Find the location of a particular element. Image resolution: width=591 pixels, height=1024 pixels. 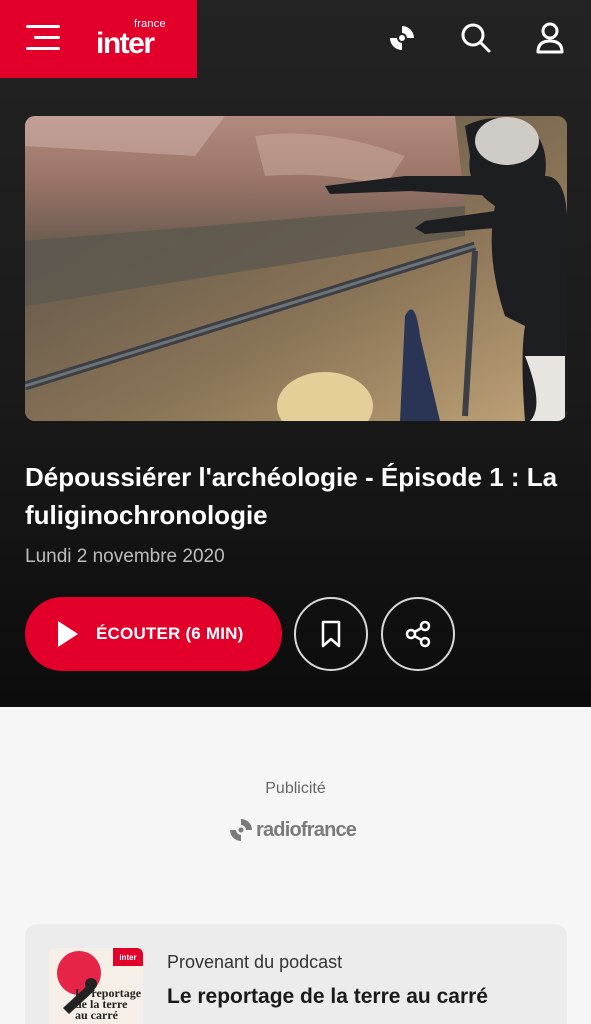

brand-block: france inter is located at coordinates (98, 39).